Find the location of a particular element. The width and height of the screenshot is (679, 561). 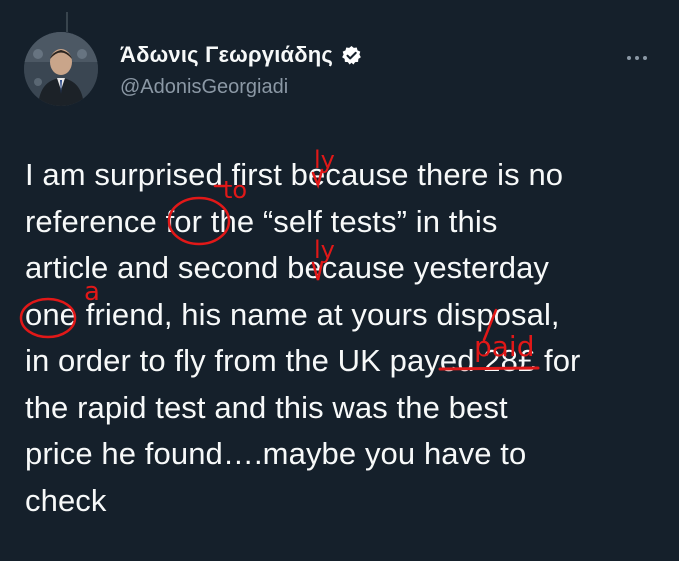

avatar is located at coordinates (61, 69).